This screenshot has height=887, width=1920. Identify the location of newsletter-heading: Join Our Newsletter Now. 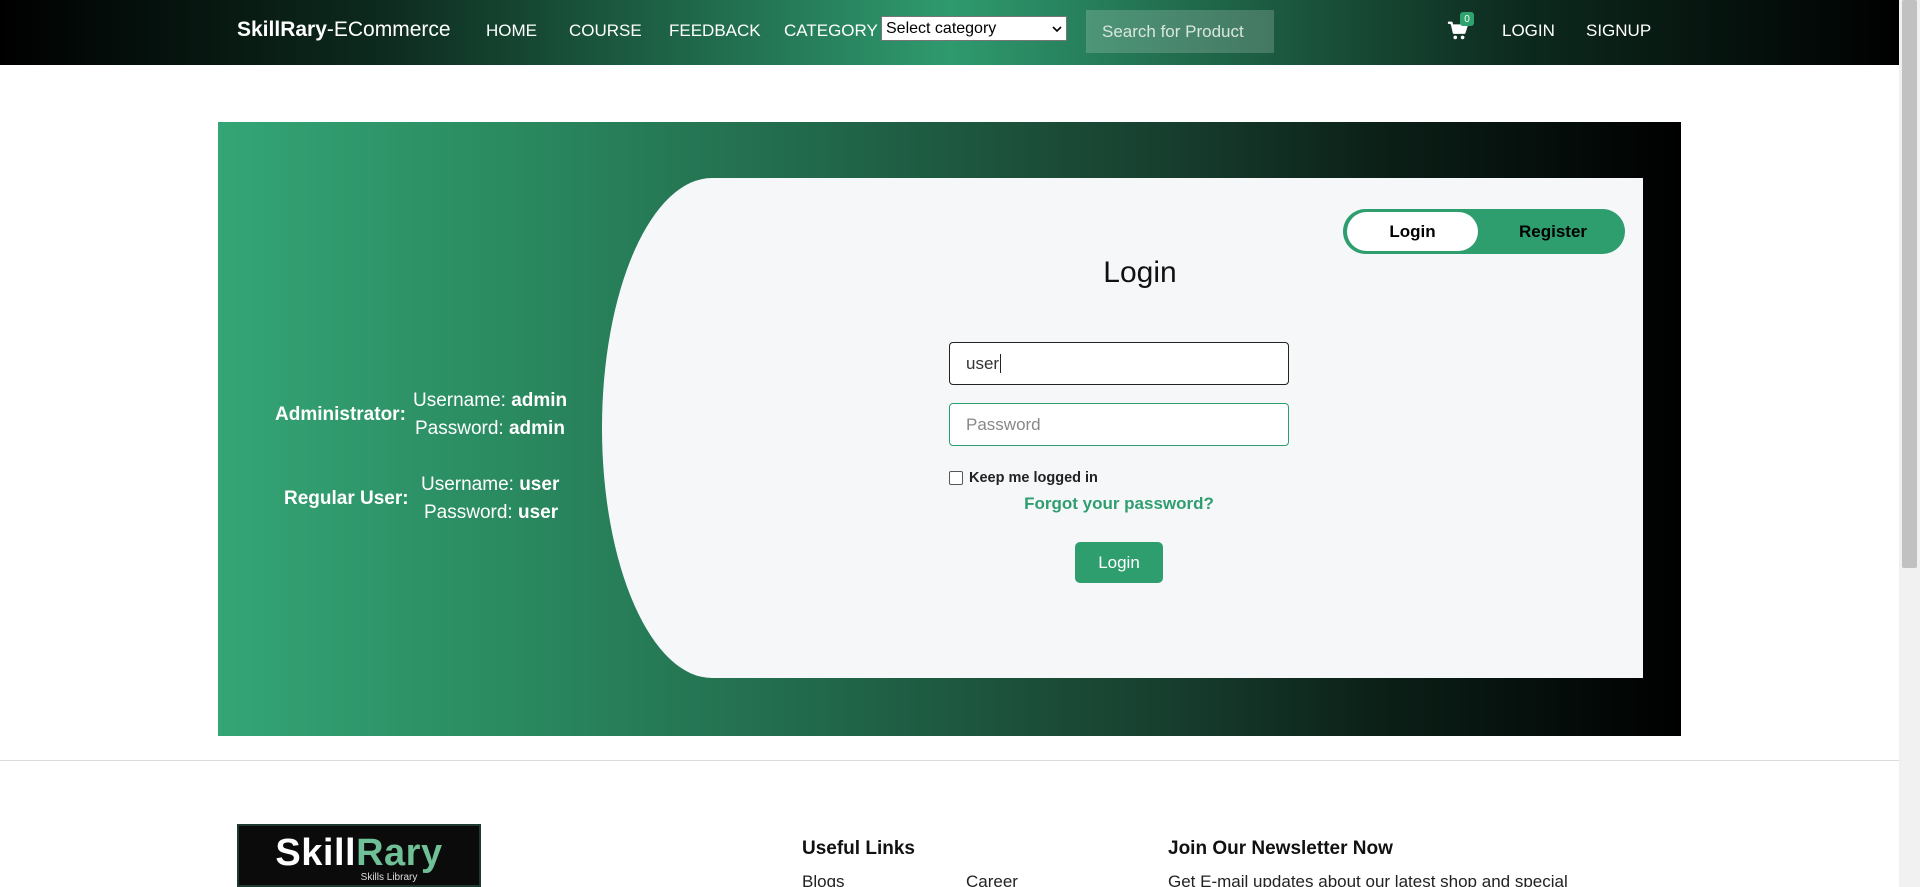
(1280, 848).